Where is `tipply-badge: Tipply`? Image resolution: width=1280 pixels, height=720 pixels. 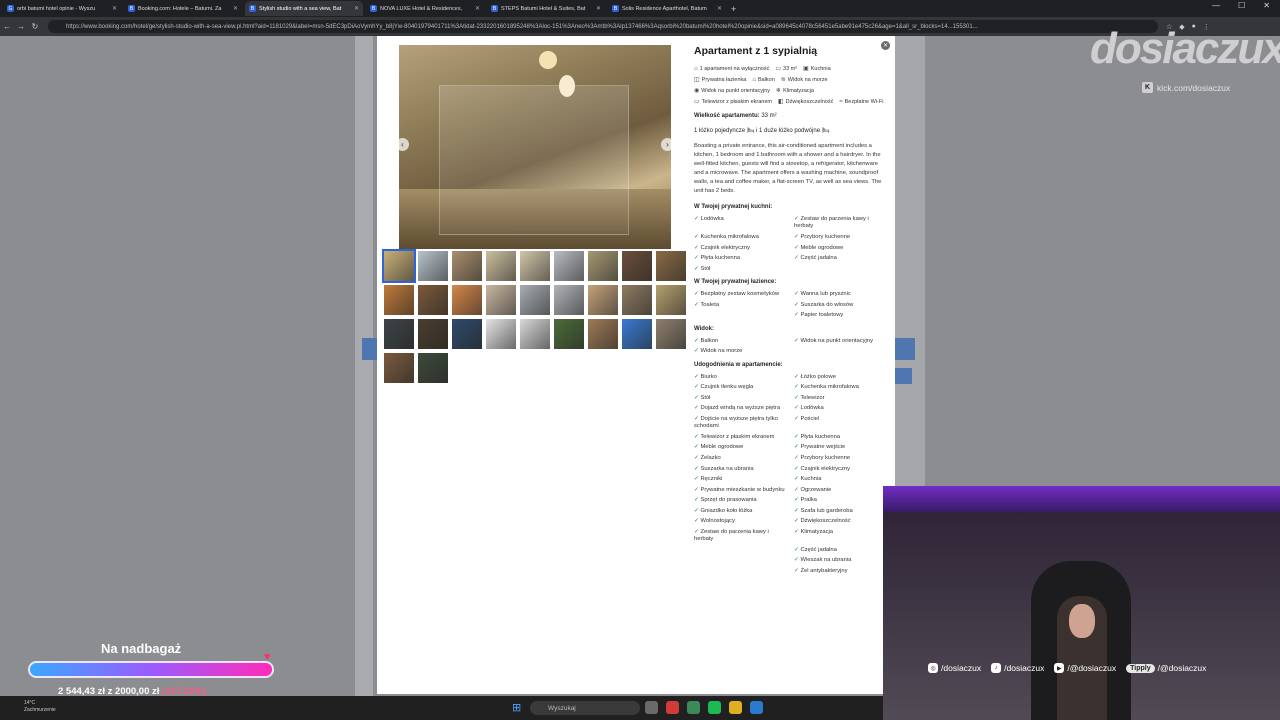 tipply-badge: Tipply is located at coordinates (1140, 668).